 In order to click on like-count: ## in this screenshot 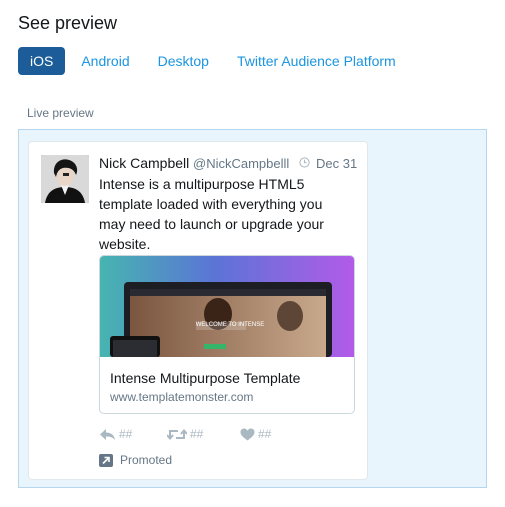, I will do `click(265, 434)`.